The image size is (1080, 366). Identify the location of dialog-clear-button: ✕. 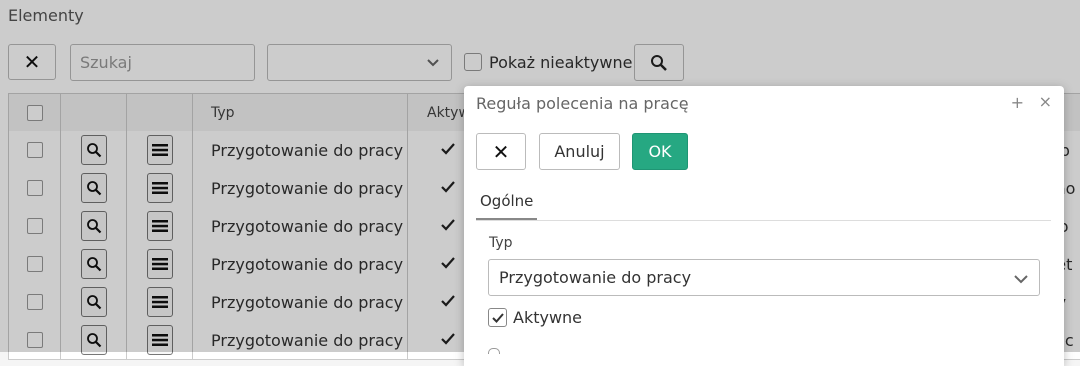
(501, 151).